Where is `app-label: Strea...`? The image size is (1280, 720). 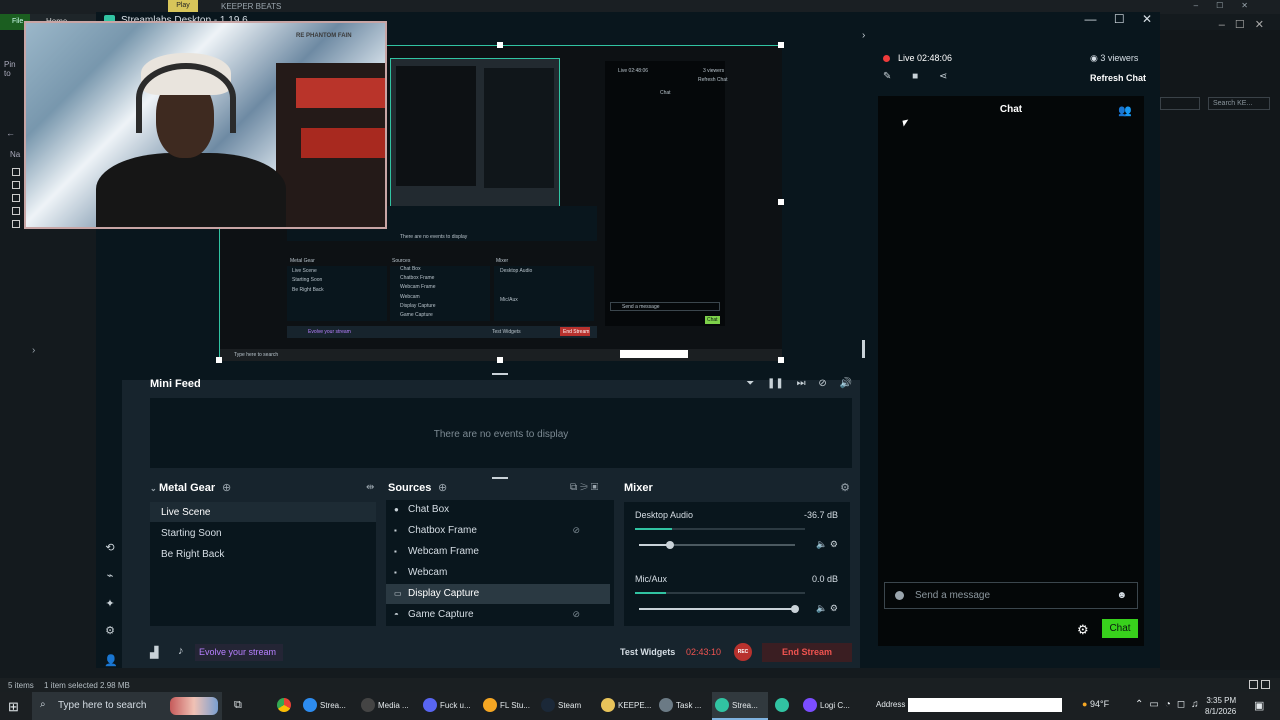
app-label: Strea... is located at coordinates (745, 705).